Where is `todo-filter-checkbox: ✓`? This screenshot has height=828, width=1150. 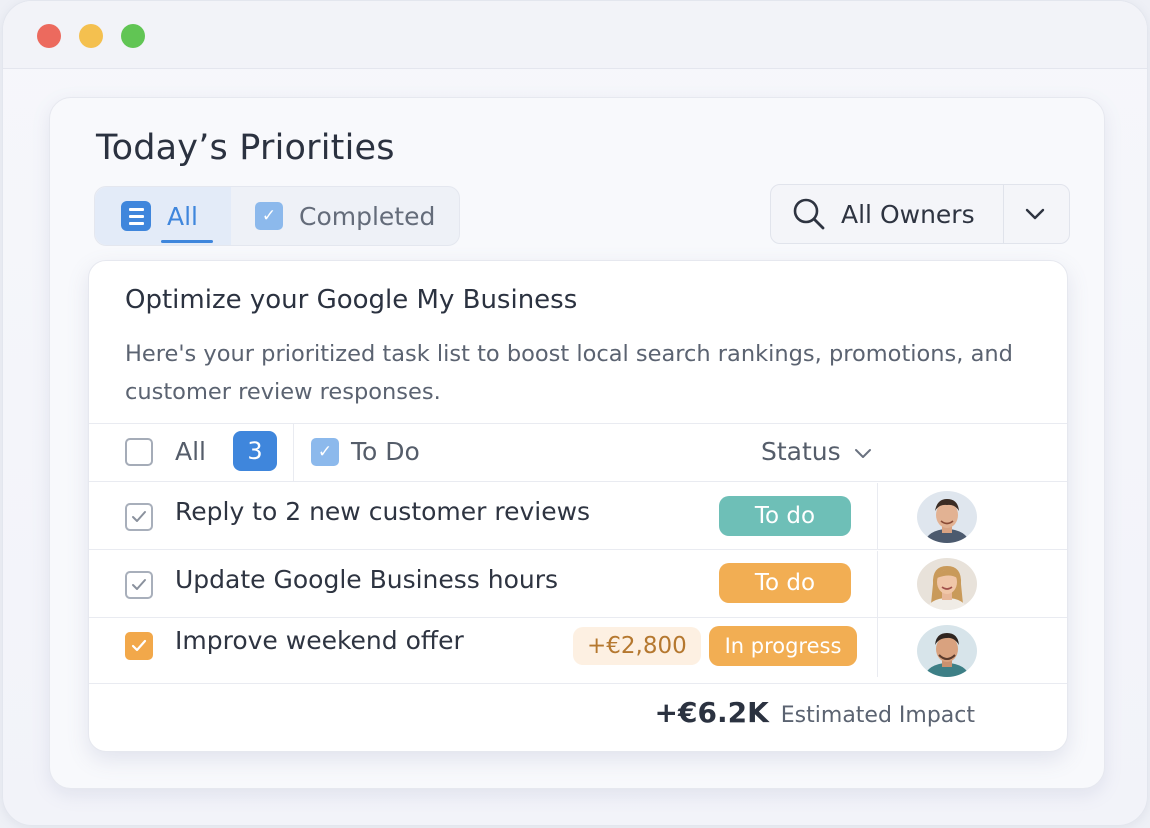
todo-filter-checkbox: ✓ is located at coordinates (325, 452).